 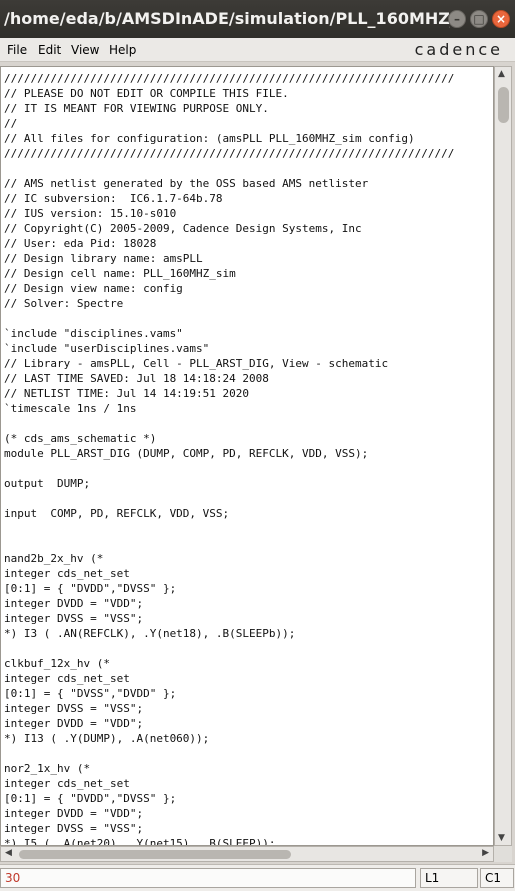 I want to click on code-line: // Design library name: amsPLL, so click(x=103, y=258).